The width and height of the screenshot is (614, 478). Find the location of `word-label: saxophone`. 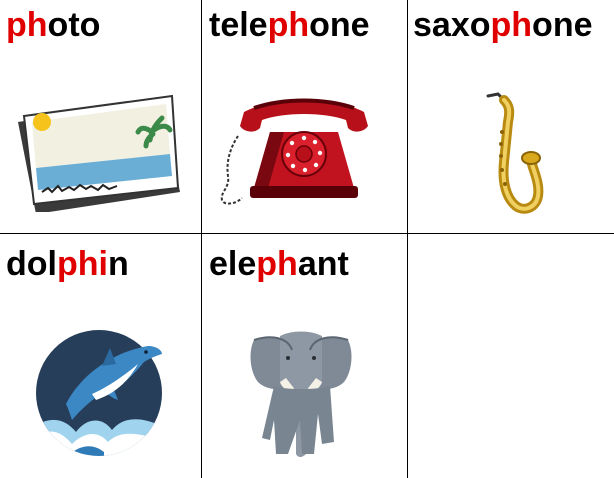

word-label: saxophone is located at coordinates (503, 25).